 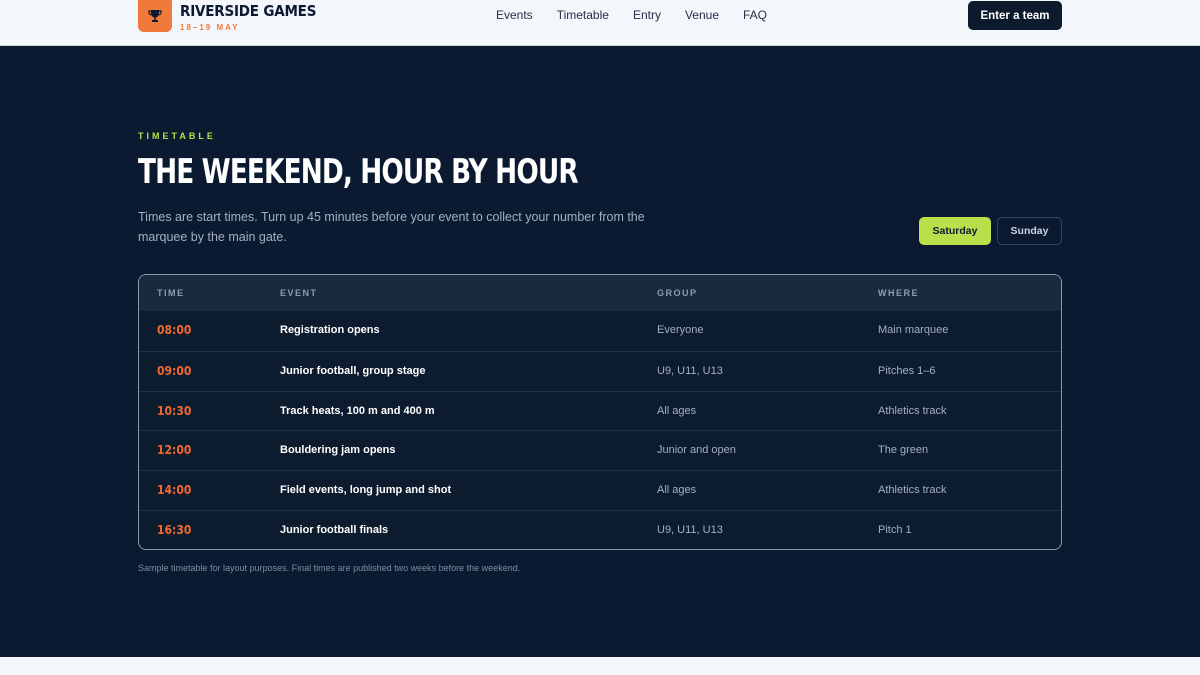 What do you see at coordinates (955, 231) in the screenshot?
I see `day-tab-saturday: Saturday` at bounding box center [955, 231].